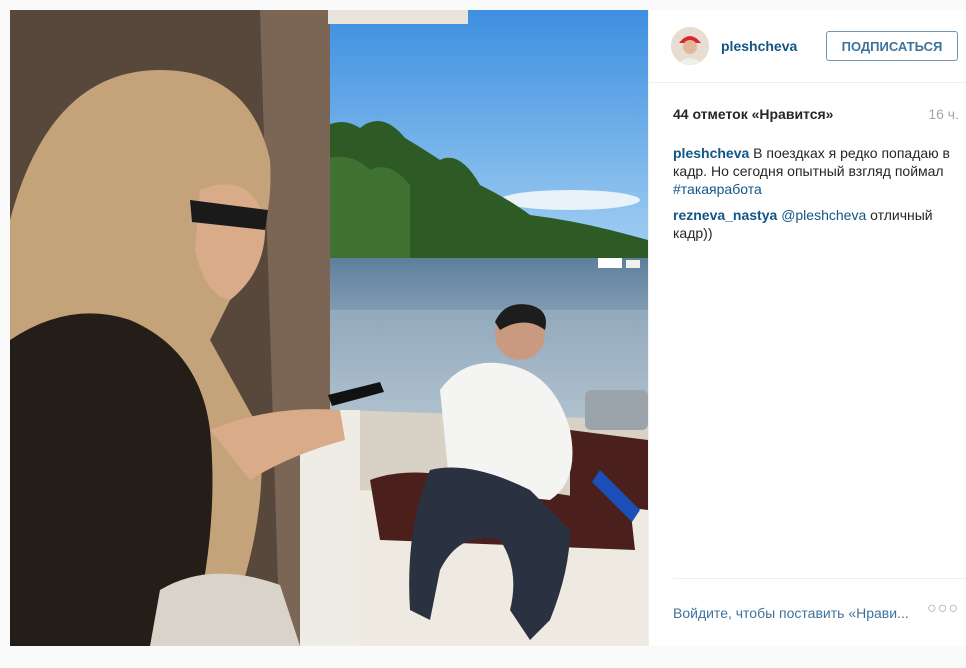 The height and width of the screenshot is (668, 966). What do you see at coordinates (753, 114) in the screenshot?
I see `likes-count: 44 отметок «Нравится»` at bounding box center [753, 114].